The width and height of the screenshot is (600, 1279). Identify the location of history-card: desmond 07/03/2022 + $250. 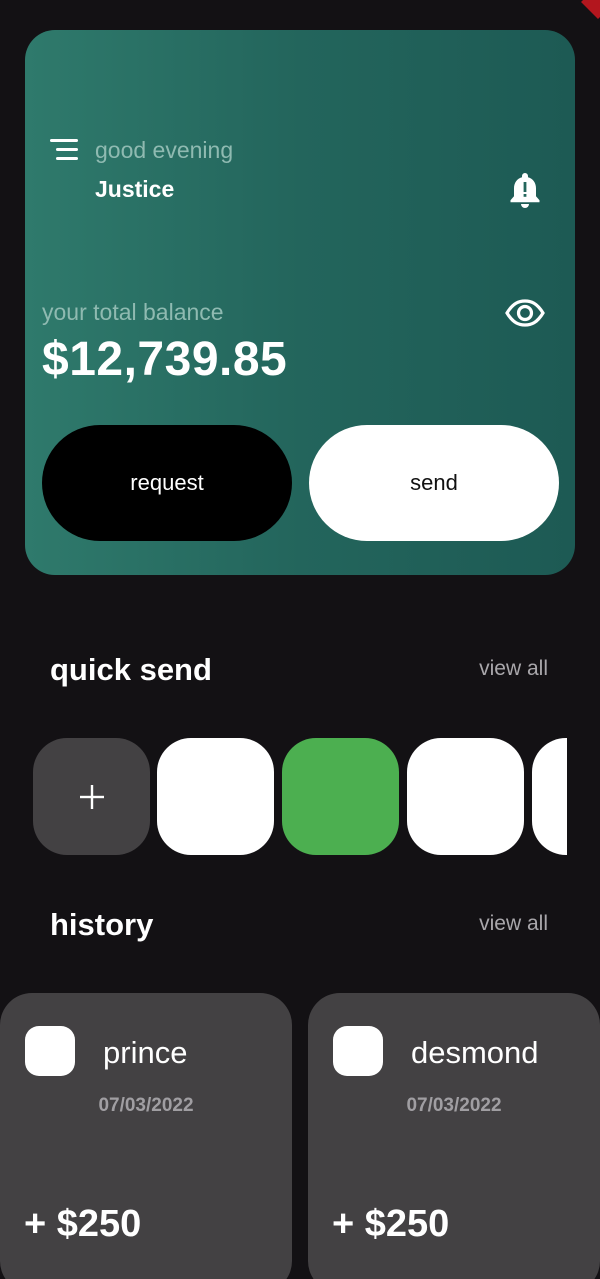
(454, 1136).